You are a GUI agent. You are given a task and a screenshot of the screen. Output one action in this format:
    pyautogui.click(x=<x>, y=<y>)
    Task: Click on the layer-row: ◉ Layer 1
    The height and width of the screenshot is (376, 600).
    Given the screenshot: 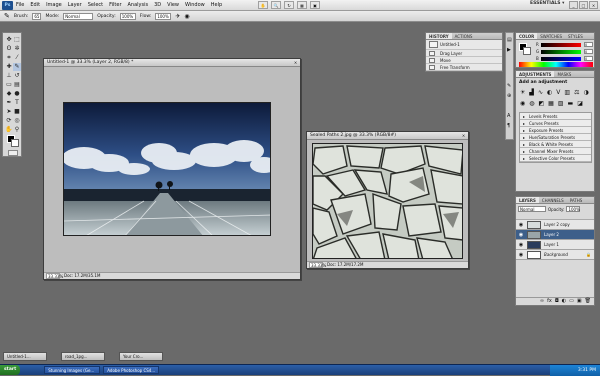 What is the action you would take?
    pyautogui.click(x=555, y=245)
    